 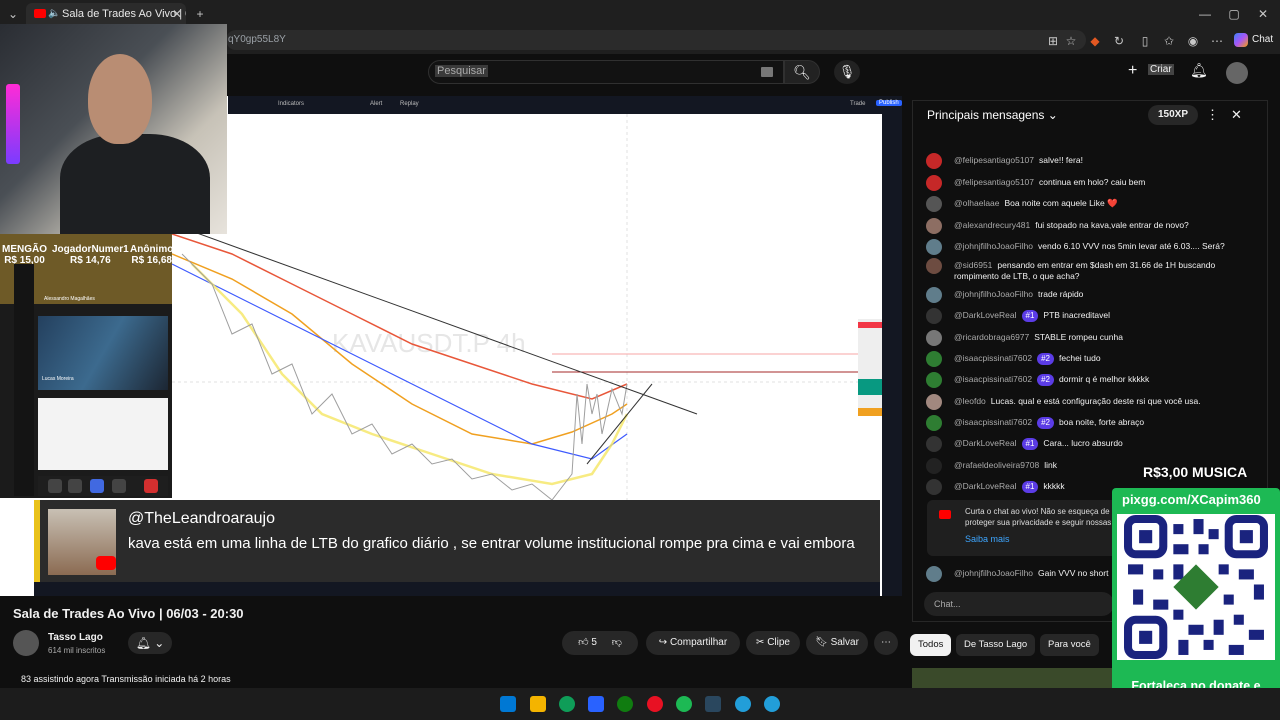 What do you see at coordinates (992, 225) in the screenshot?
I see `chat-author: @alexandrecury481` at bounding box center [992, 225].